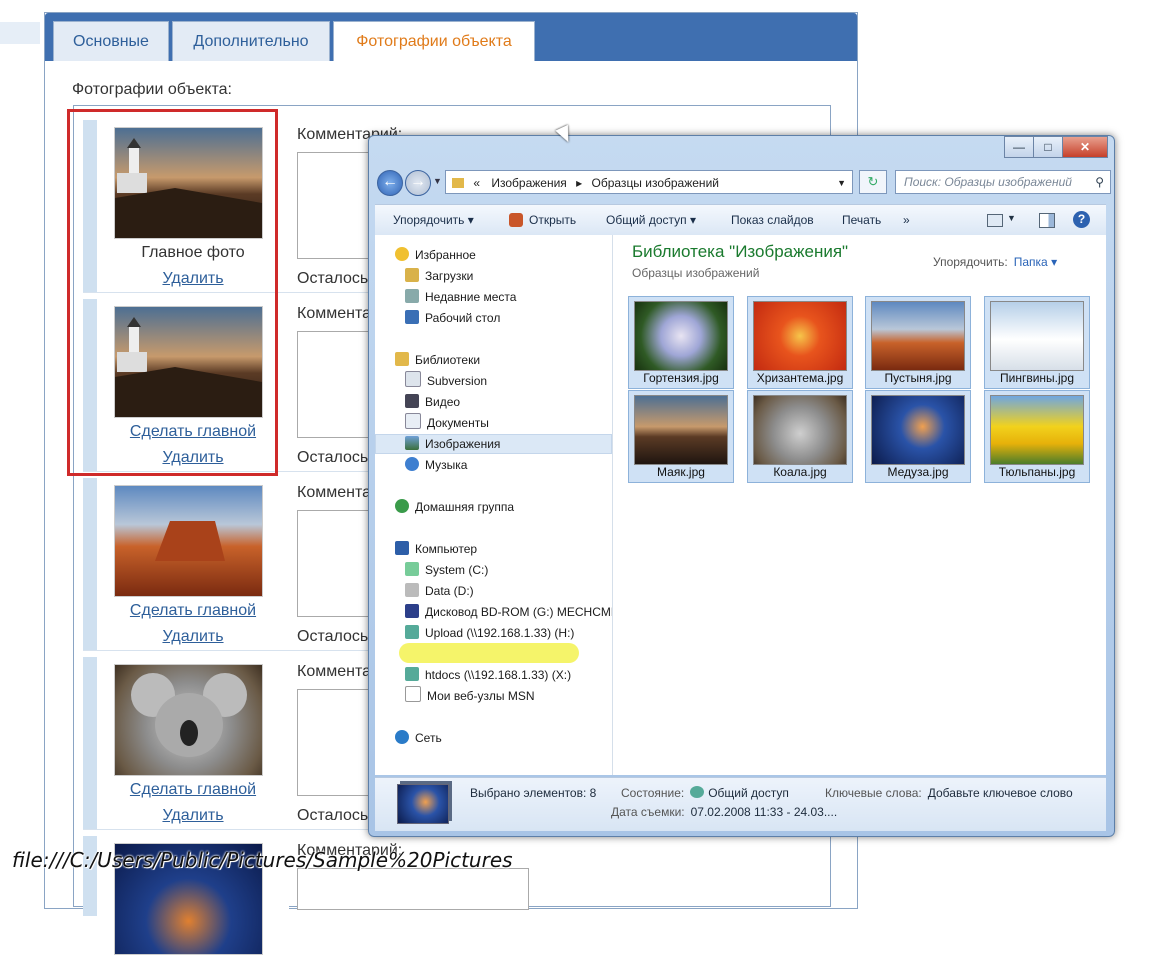  I want to click on tab-additional: Дополнительно, so click(251, 41).